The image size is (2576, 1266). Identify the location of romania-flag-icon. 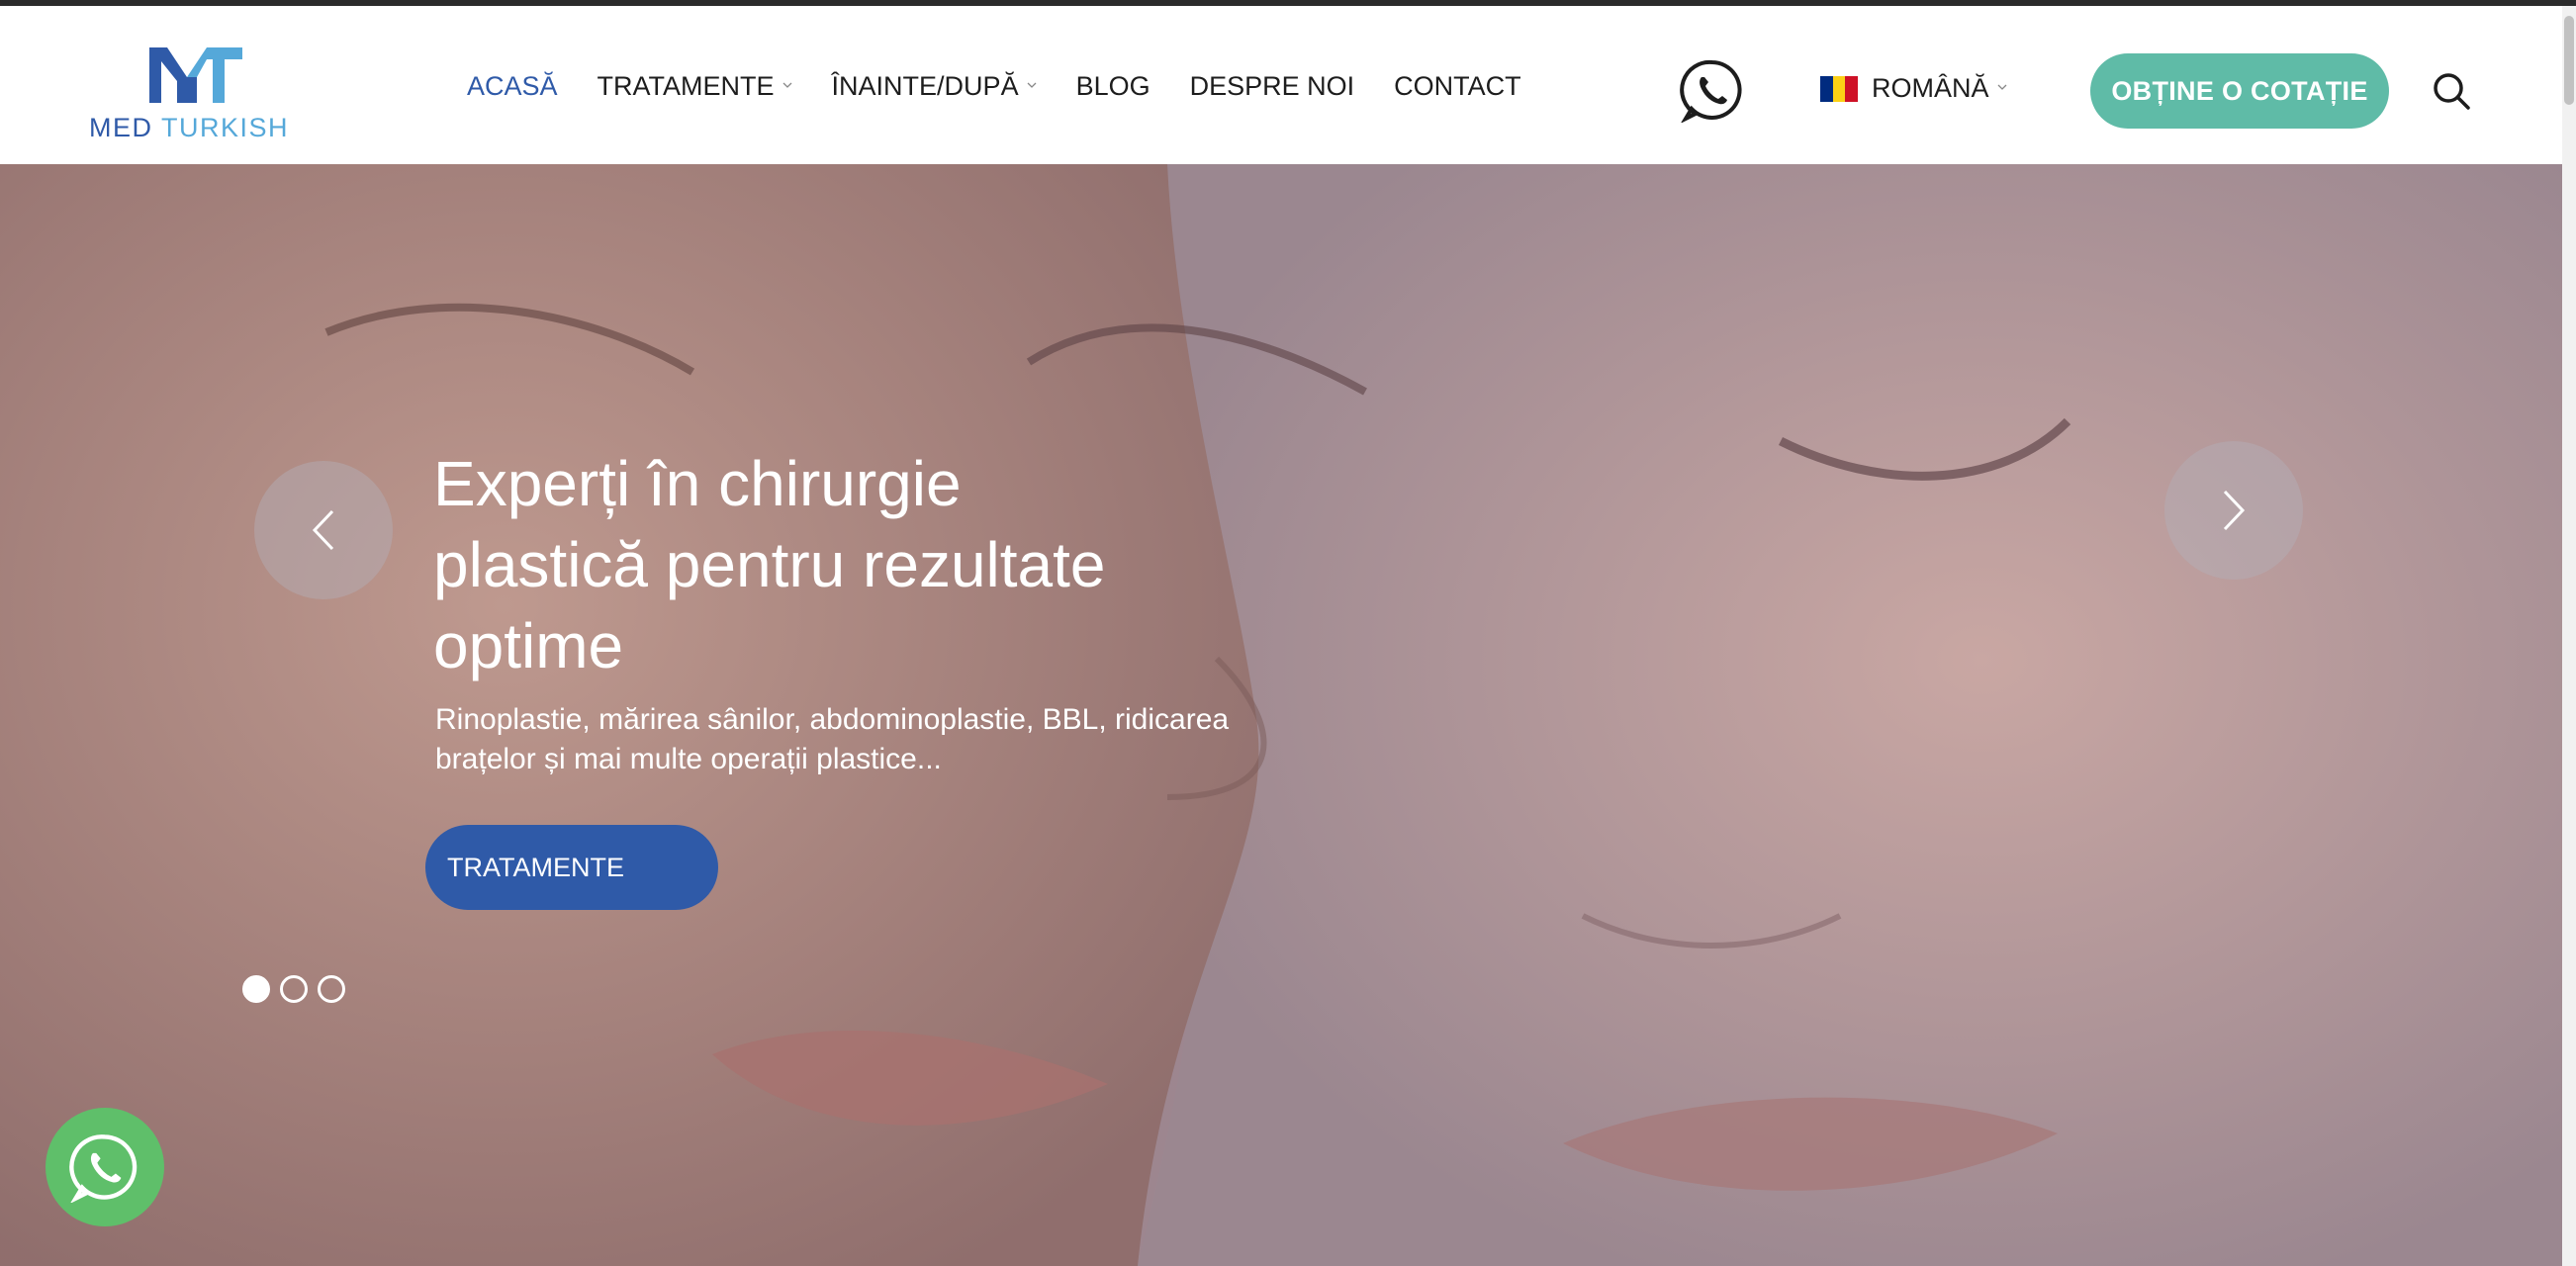
(1840, 88).